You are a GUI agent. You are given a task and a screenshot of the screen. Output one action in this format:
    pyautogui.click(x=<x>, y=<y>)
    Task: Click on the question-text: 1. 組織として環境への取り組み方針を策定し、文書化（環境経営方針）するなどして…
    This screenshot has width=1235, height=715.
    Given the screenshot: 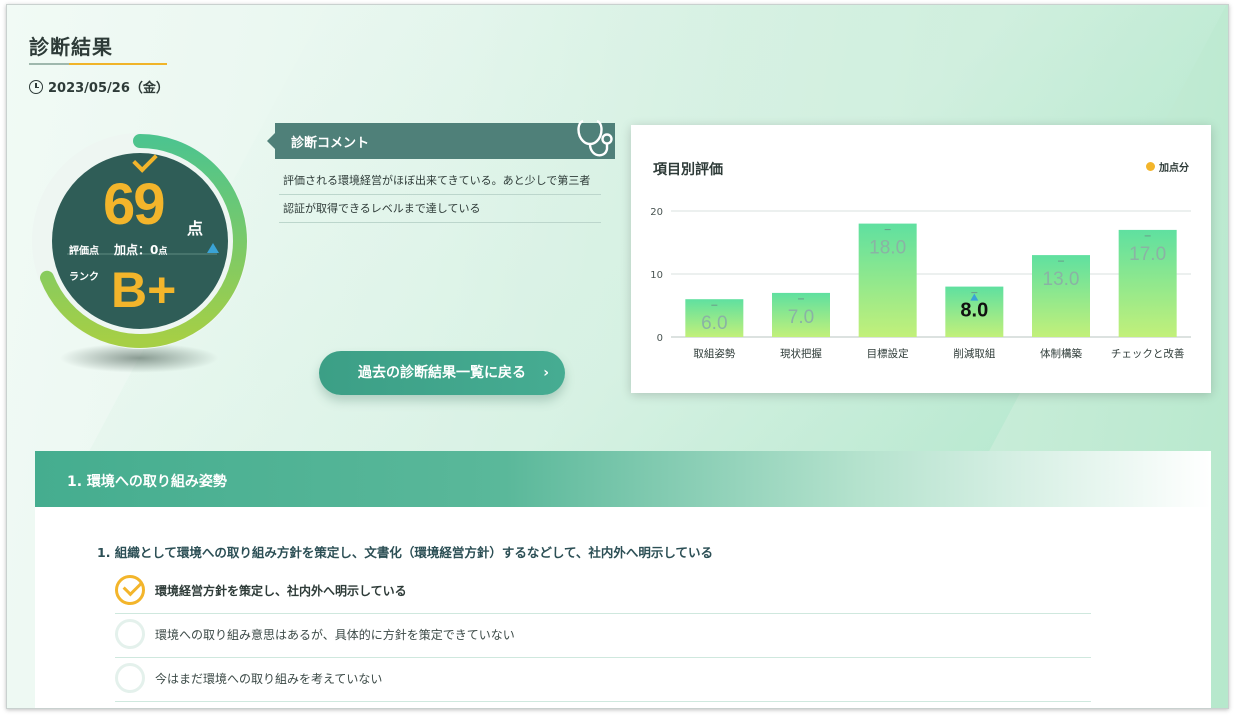 What is the action you would take?
    pyautogui.click(x=405, y=552)
    